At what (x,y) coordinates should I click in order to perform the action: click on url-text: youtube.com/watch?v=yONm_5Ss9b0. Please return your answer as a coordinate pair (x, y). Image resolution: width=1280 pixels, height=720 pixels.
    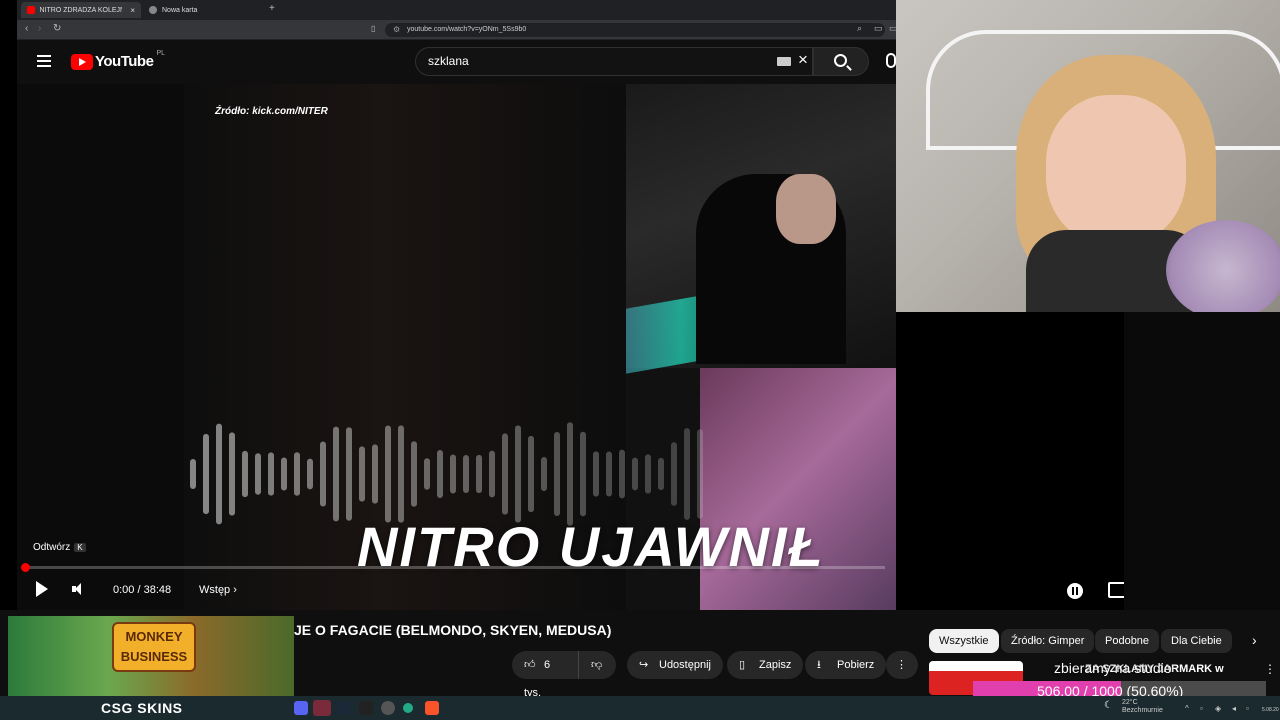
    Looking at the image, I should click on (467, 29).